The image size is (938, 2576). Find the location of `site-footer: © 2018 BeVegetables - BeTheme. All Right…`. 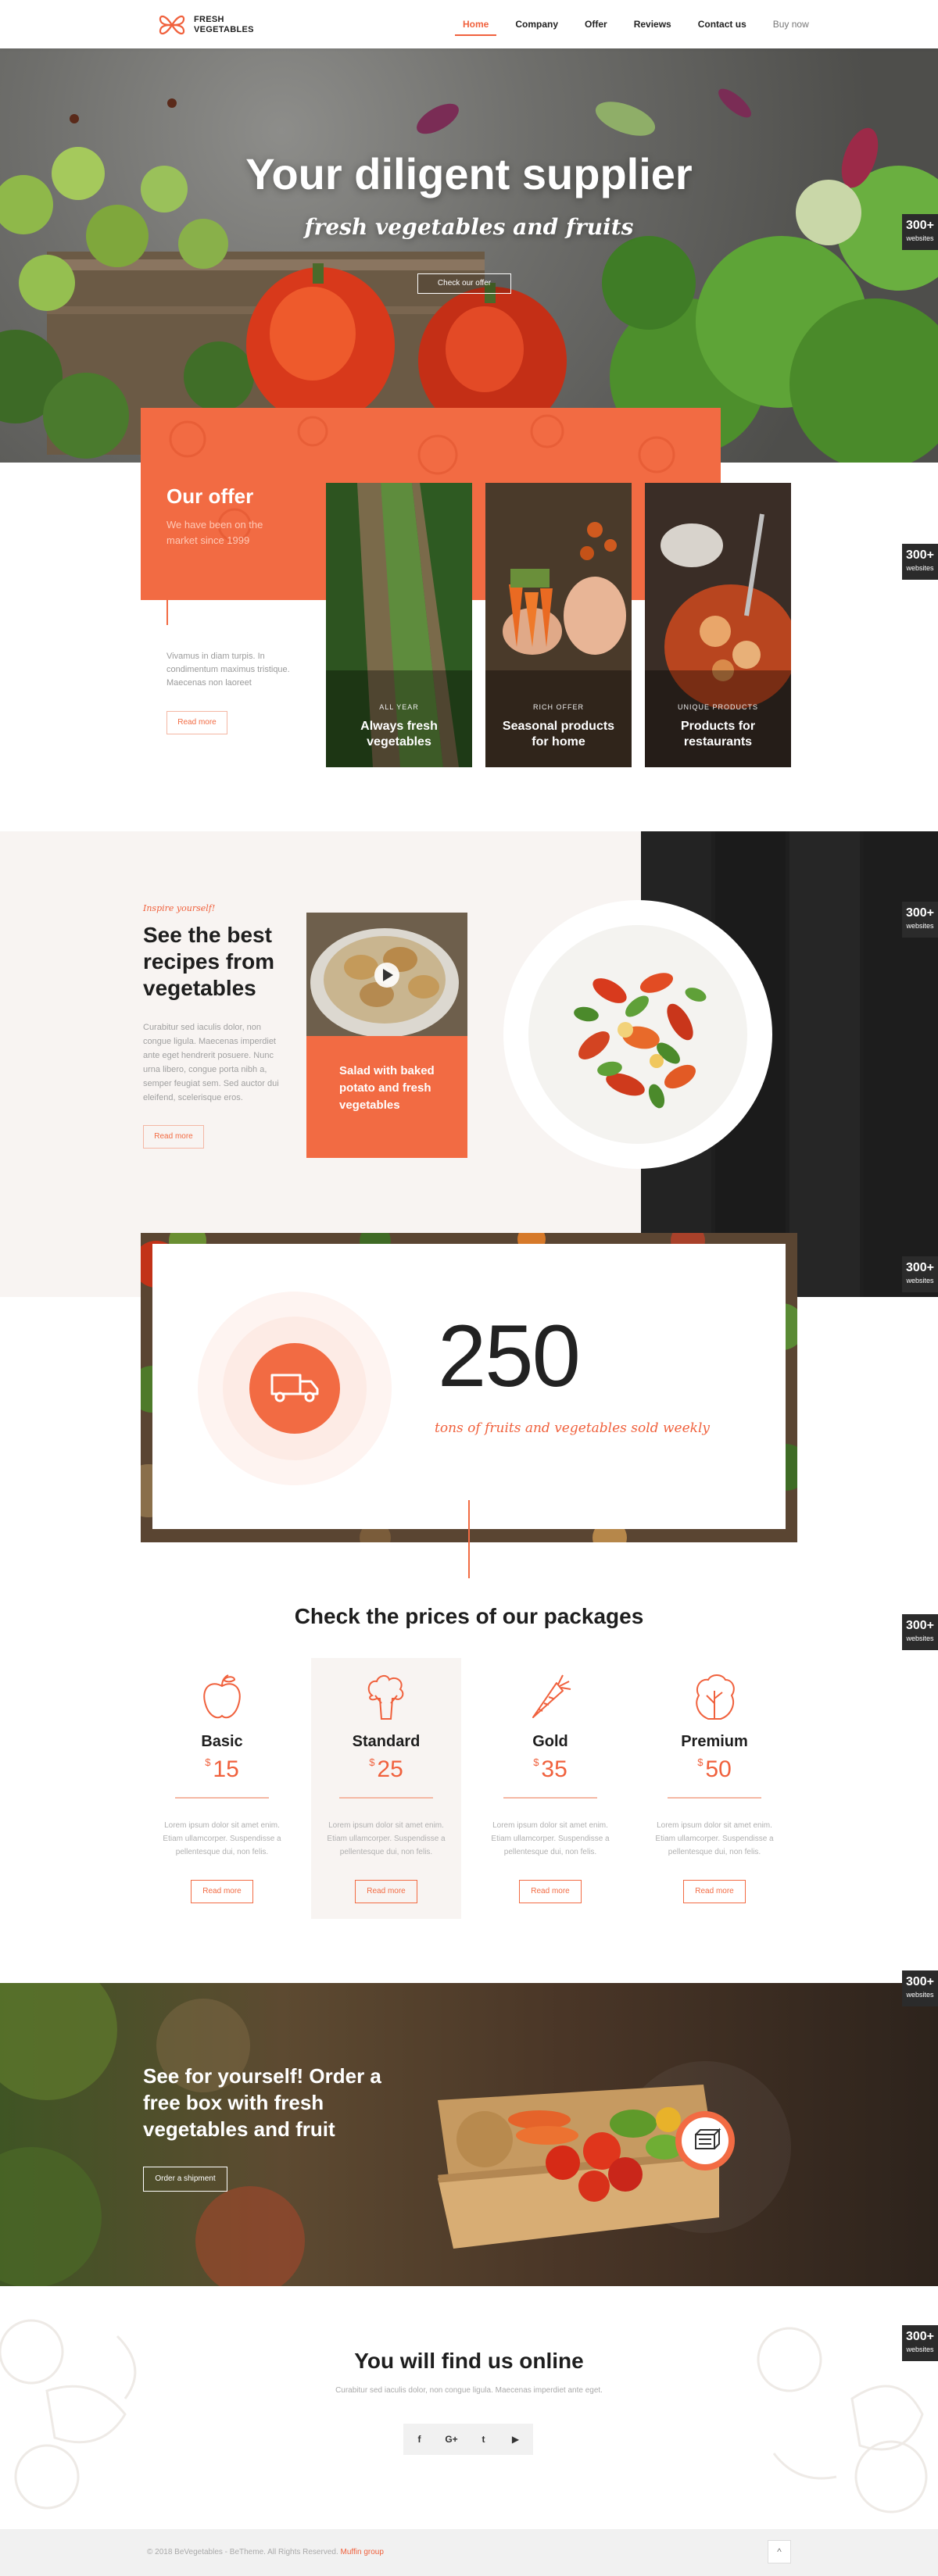

site-footer: © 2018 BeVegetables - BeTheme. All Right… is located at coordinates (469, 2553).